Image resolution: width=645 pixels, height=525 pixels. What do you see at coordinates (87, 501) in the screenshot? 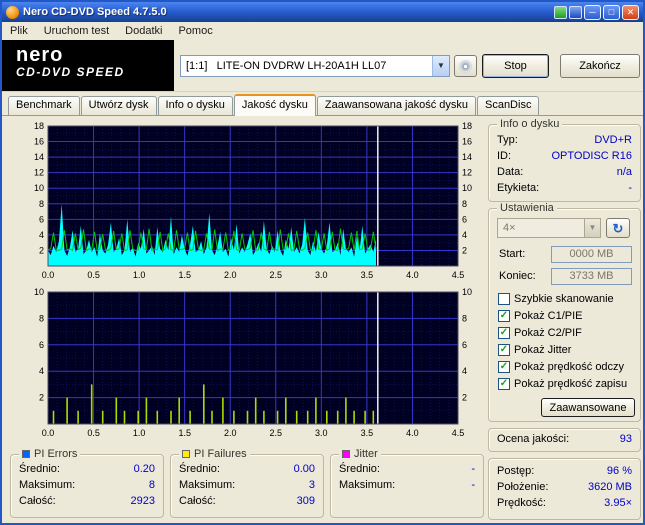
I see `stat-row: Całość: 2923` at bounding box center [87, 501].